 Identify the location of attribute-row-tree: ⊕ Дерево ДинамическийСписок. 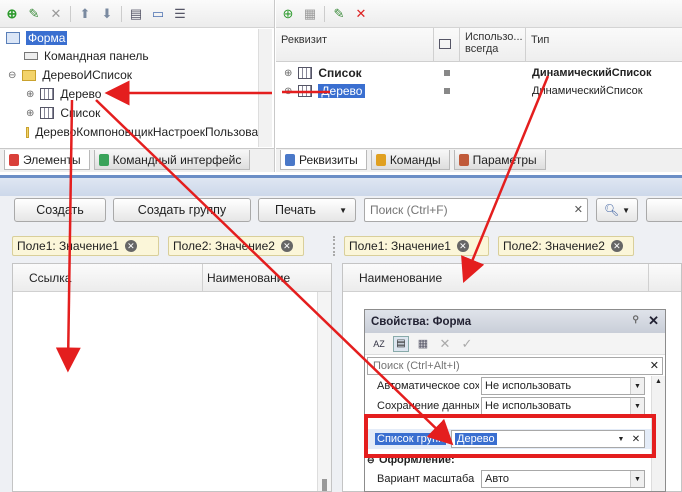
(483, 91).